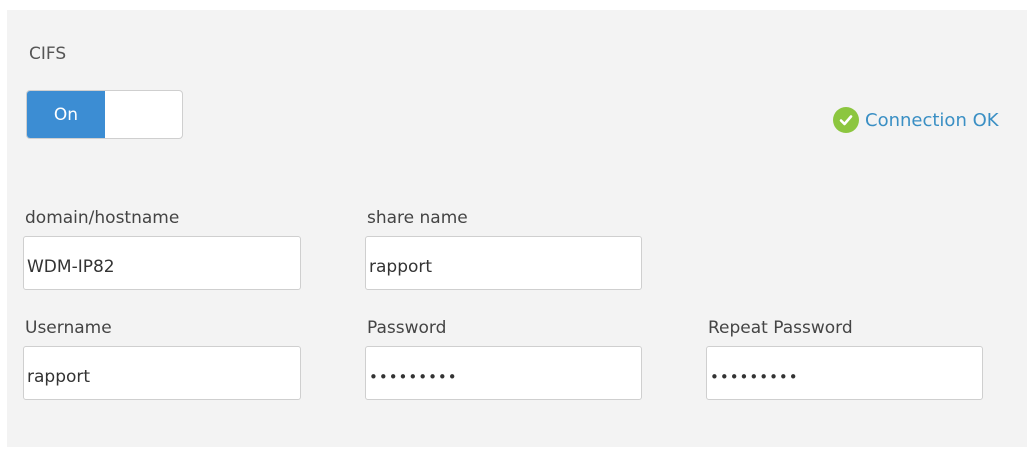 This screenshot has height=449, width=1027. Describe the element at coordinates (780, 328) in the screenshot. I see `repeat-password-label: Repeat Password` at that location.